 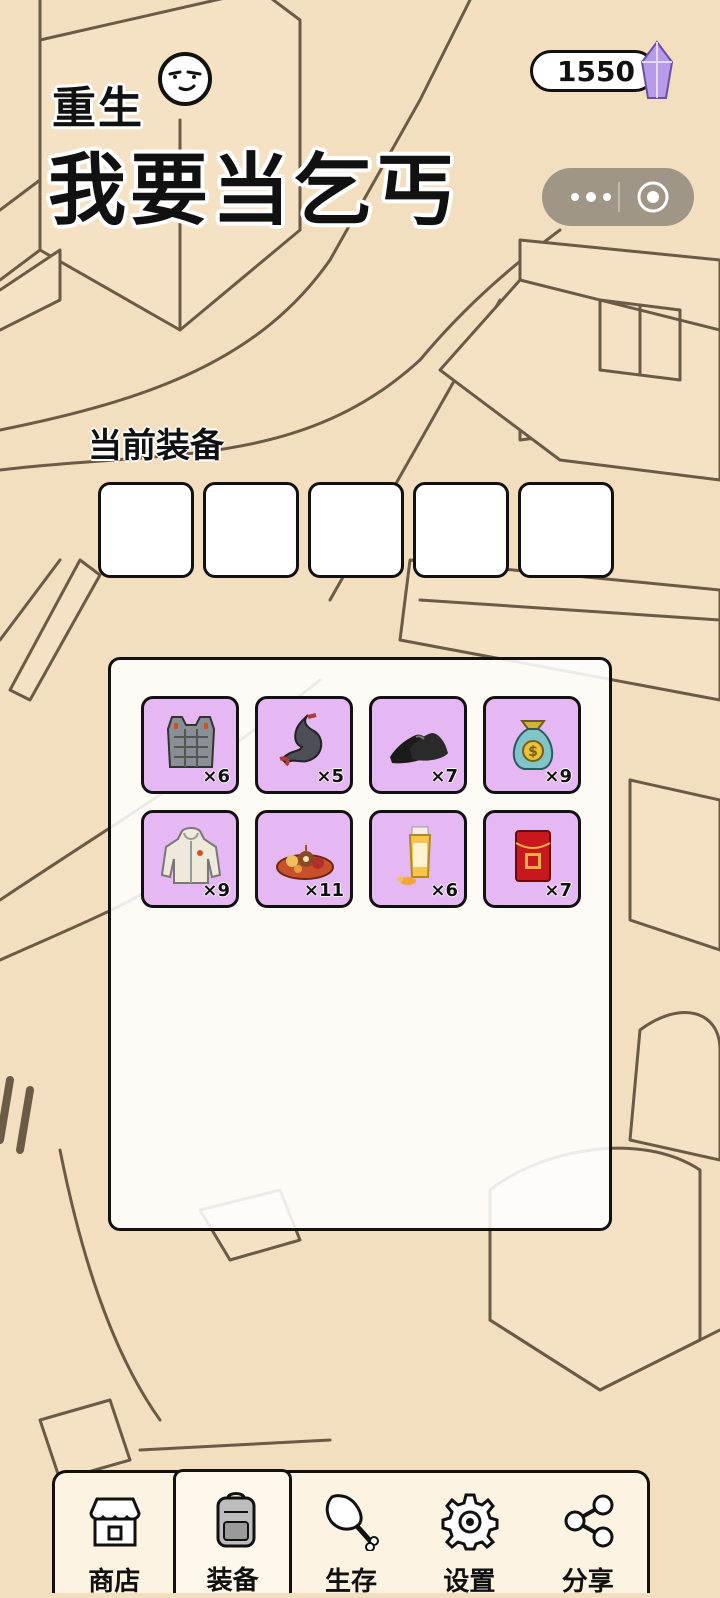 I want to click on target-circle-icon, so click(x=653, y=197).